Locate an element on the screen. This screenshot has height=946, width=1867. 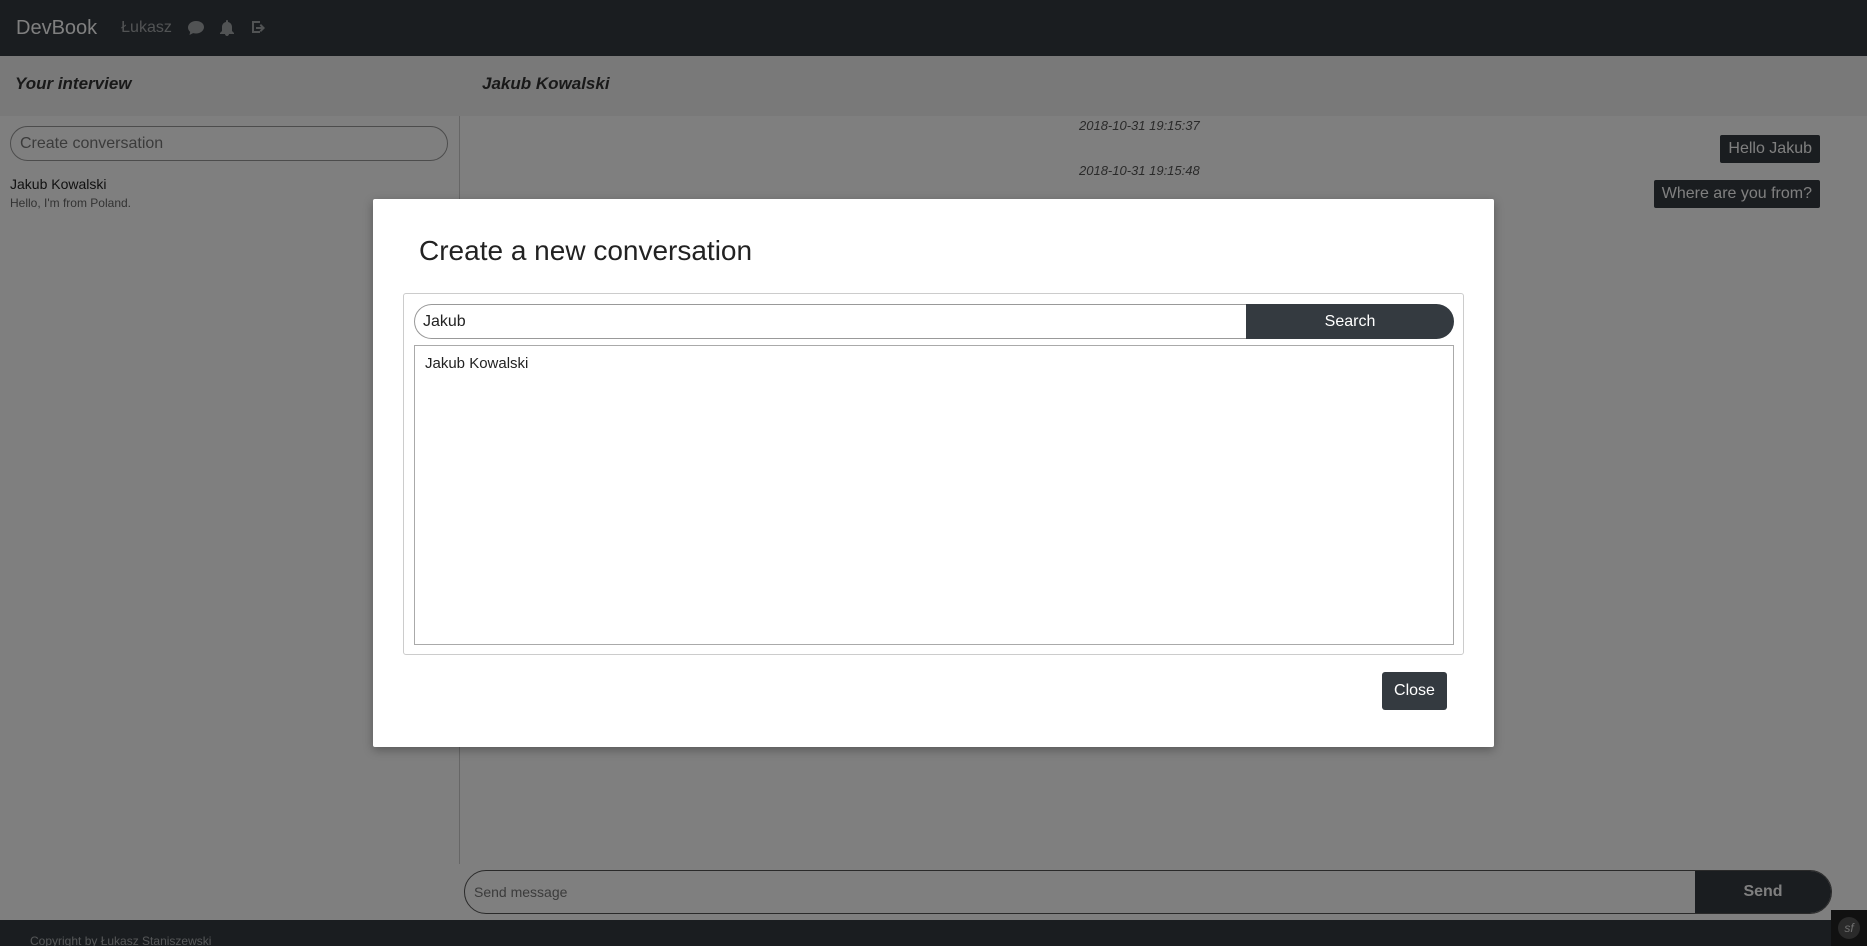
search-button: Search is located at coordinates (1350, 321).